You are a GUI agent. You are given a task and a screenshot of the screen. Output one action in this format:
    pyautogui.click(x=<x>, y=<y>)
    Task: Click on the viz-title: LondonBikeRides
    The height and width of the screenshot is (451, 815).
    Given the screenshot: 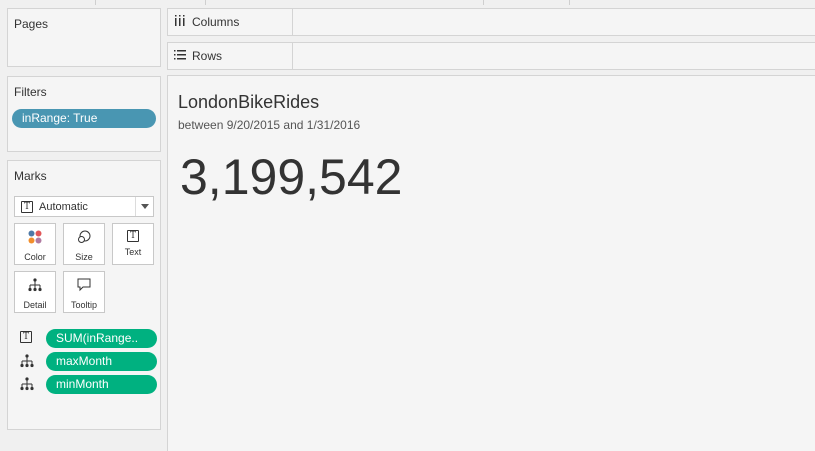 What is the action you would take?
    pyautogui.click(x=249, y=102)
    